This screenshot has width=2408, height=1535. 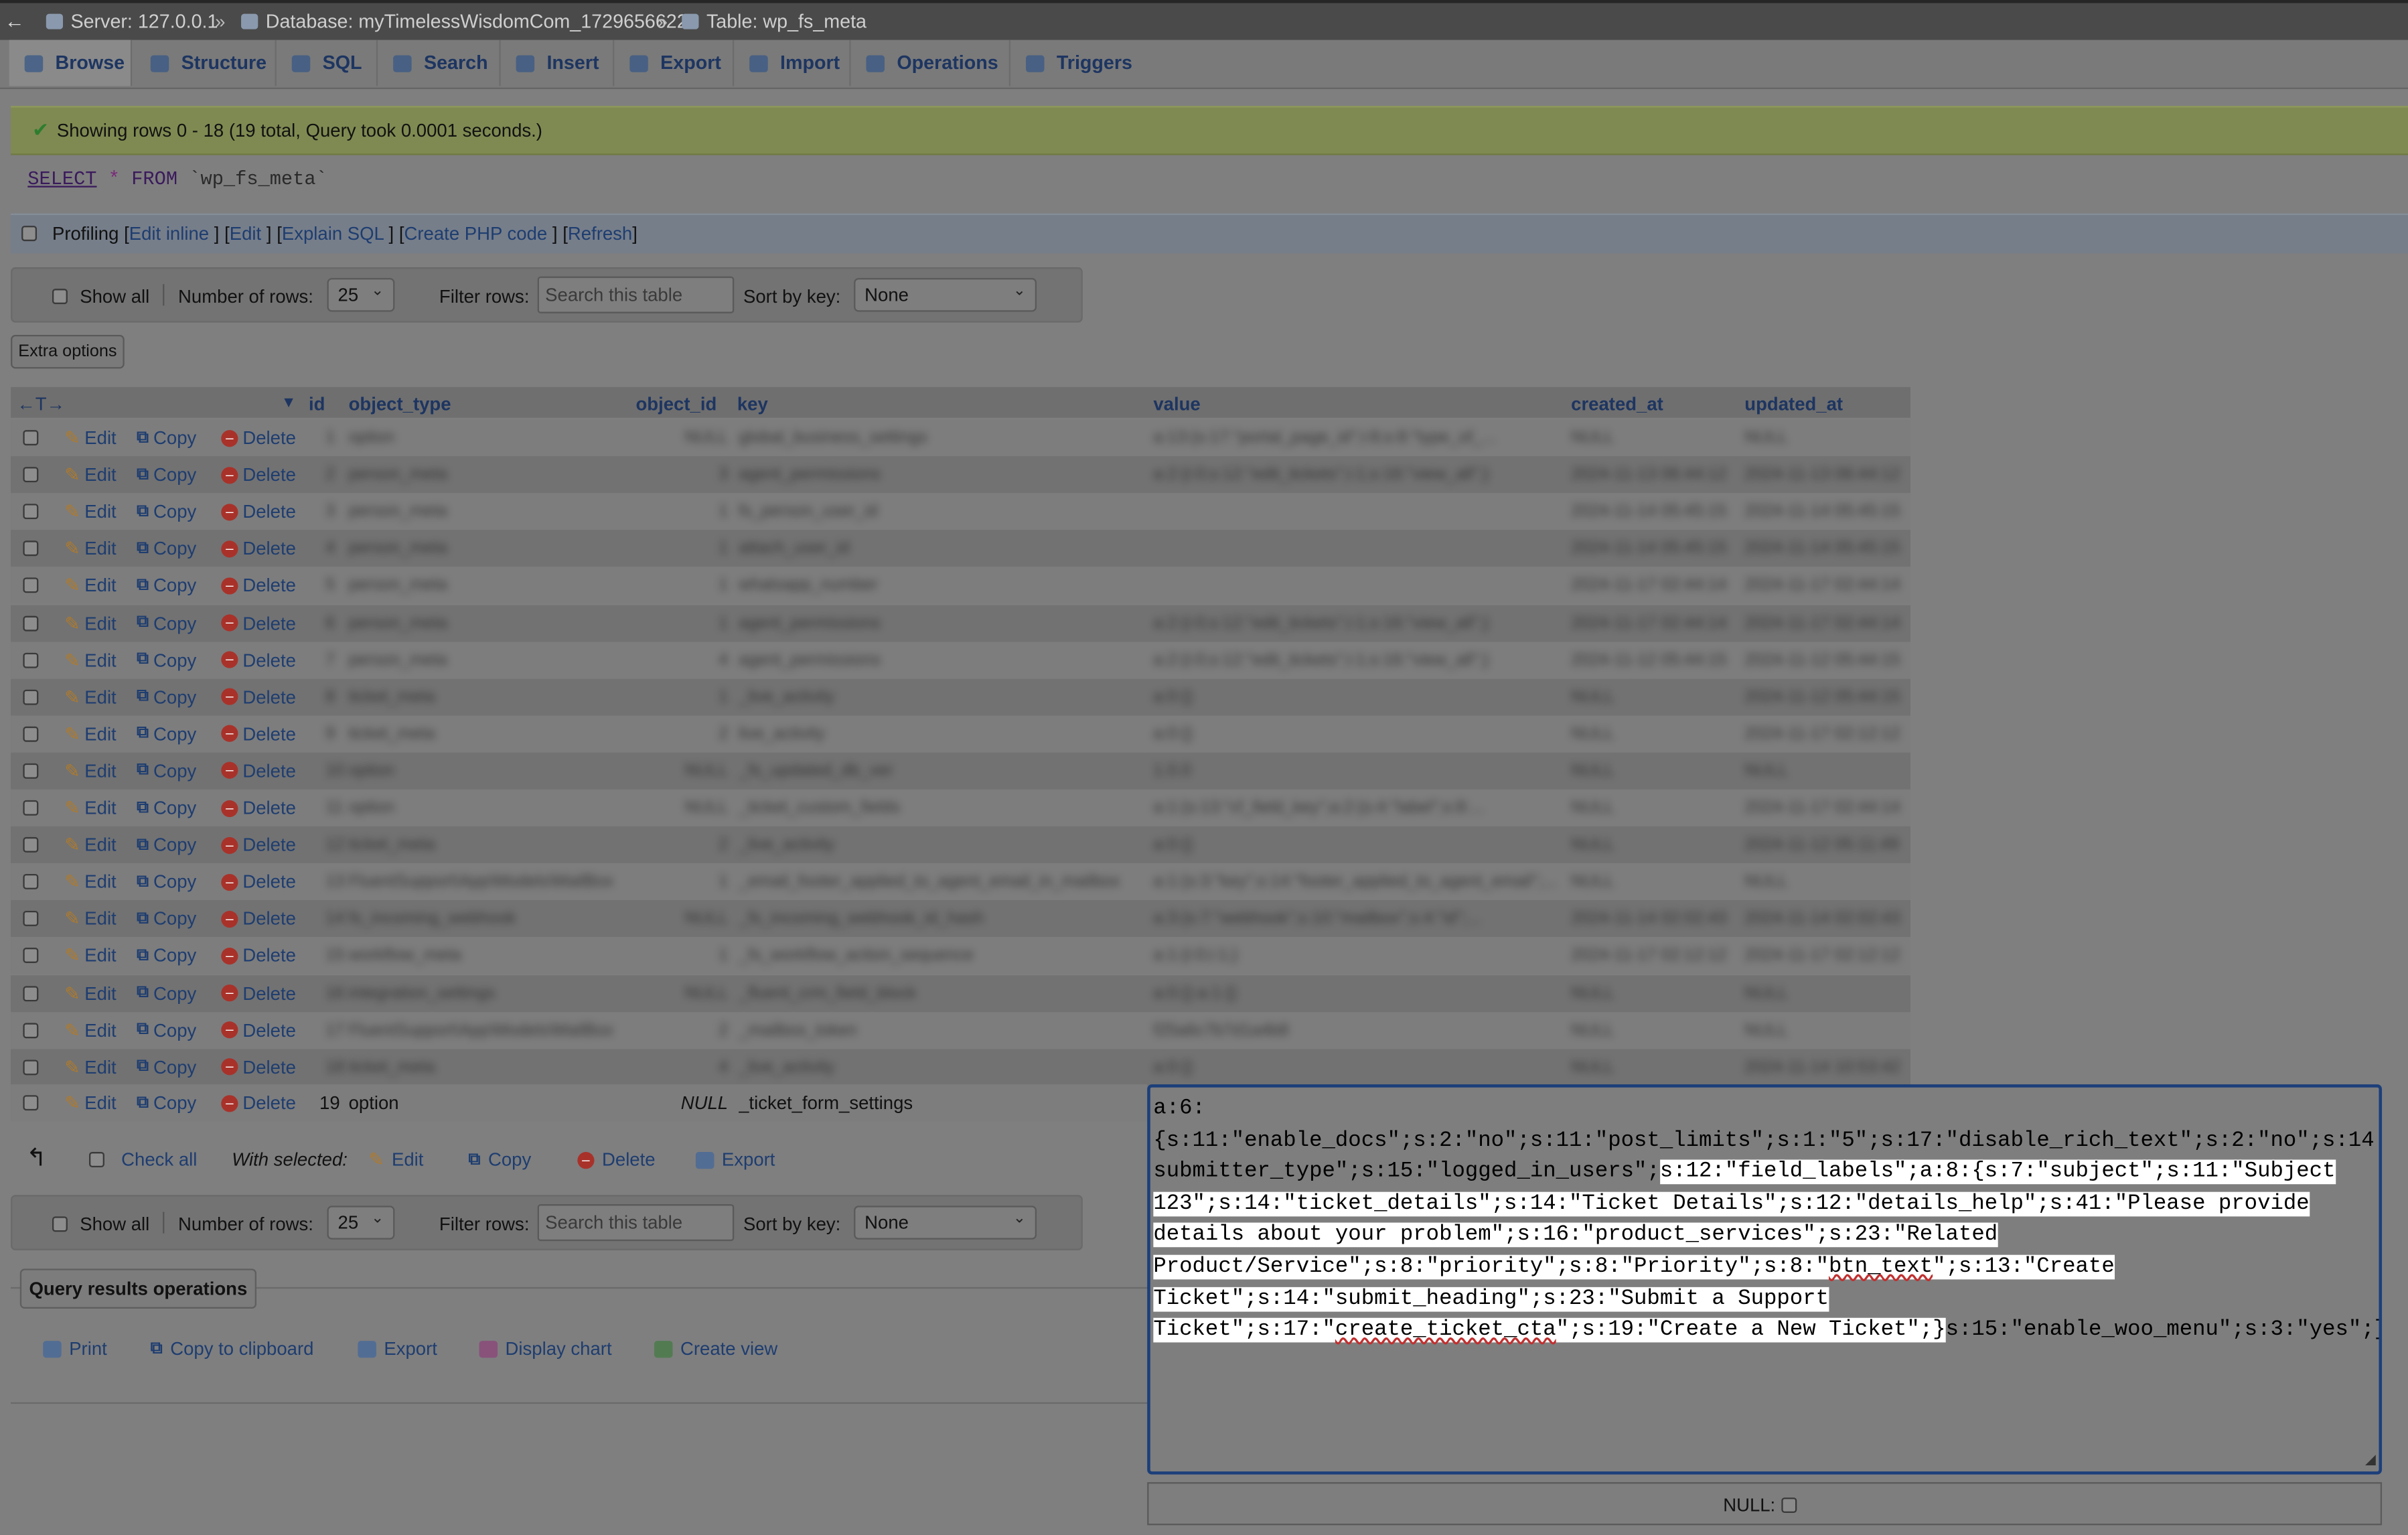 I want to click on resize-grip-icon: ◢, so click(x=2370, y=1460).